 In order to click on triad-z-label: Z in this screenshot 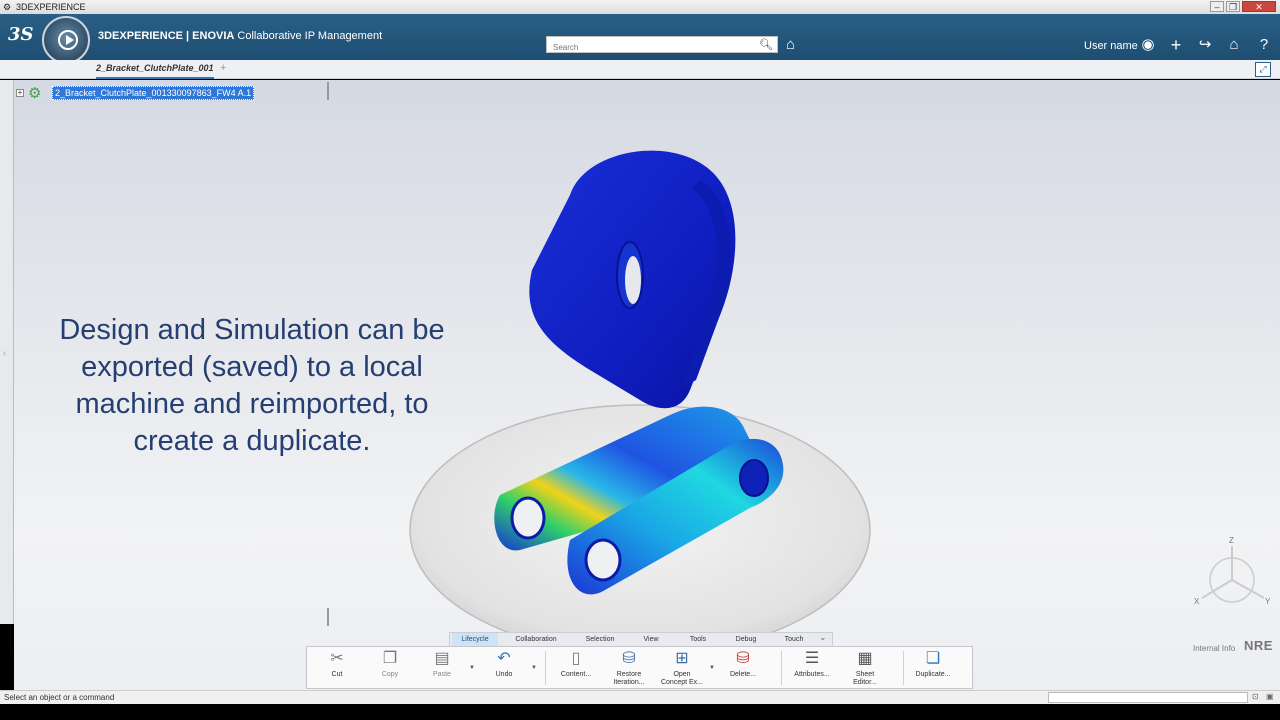, I will do `click(1231, 540)`.